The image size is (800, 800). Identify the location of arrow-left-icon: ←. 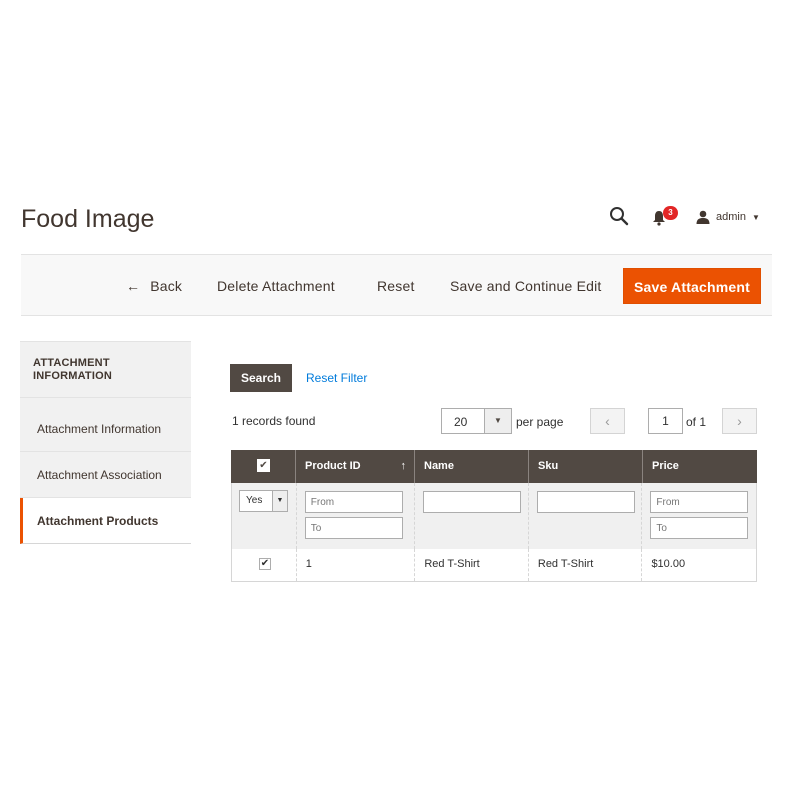
(133, 286).